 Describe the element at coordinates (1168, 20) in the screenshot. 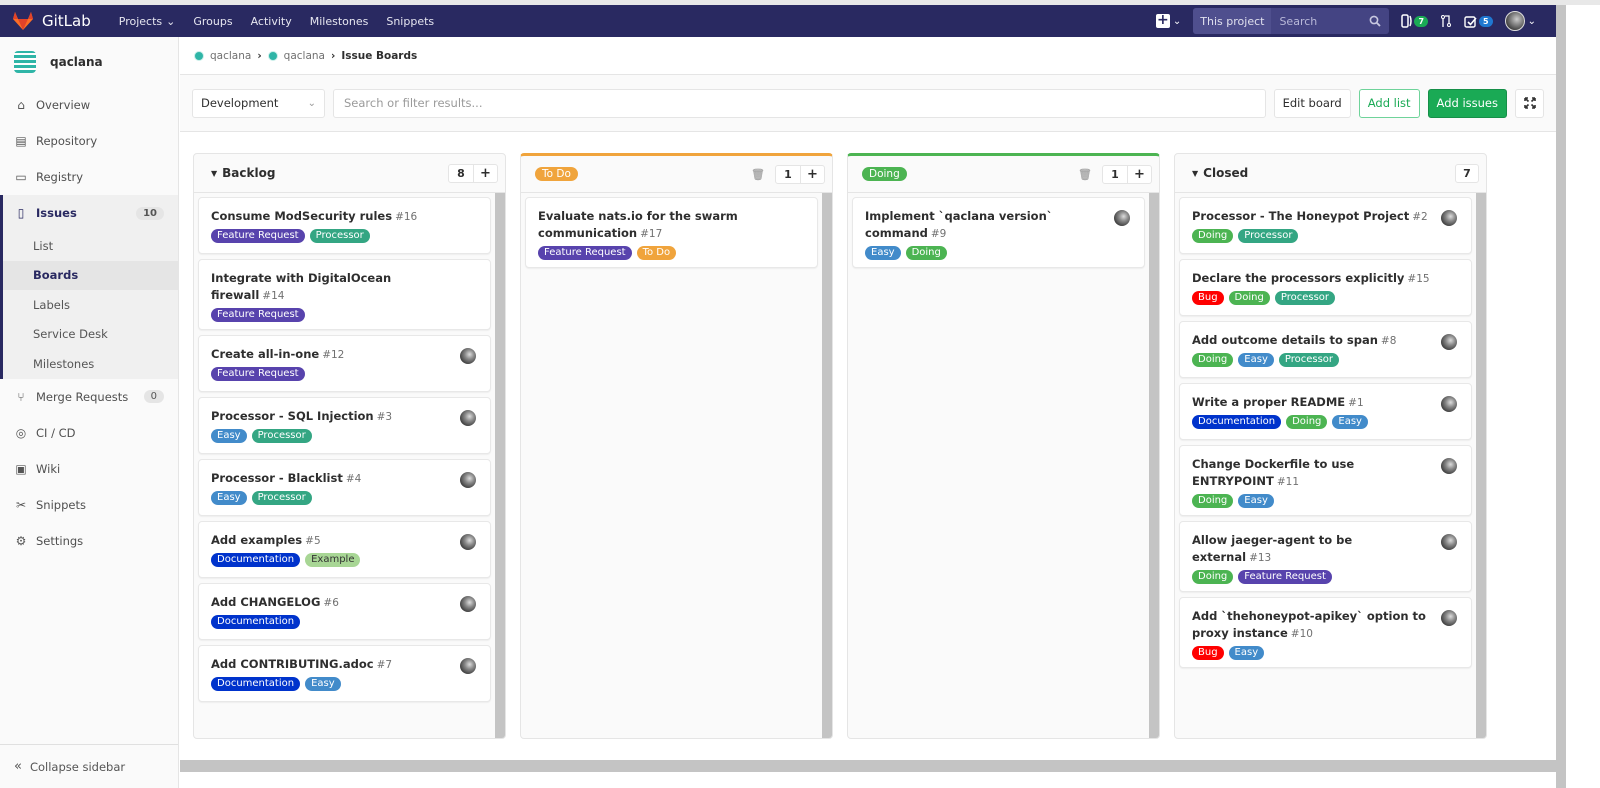

I see `new-item-dropdown: + ⌄` at that location.